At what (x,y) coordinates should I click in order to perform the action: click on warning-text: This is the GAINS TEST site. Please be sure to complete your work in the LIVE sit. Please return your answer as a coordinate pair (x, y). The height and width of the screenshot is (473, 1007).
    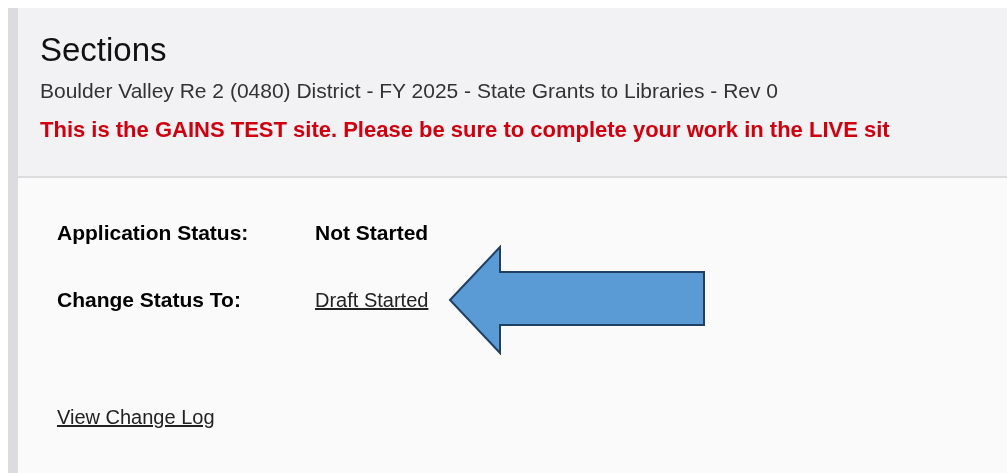
    Looking at the image, I should click on (465, 129).